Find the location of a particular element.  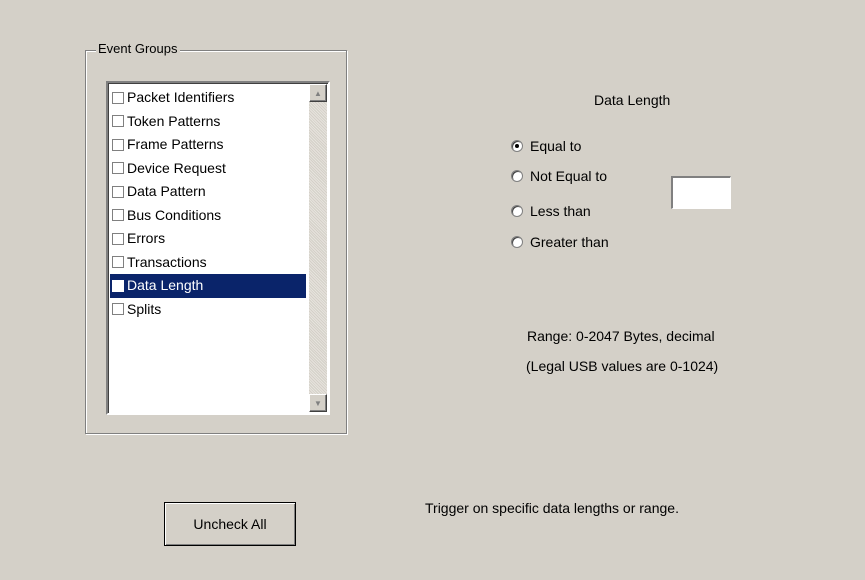

legal-values-text: (Legal USB values are 0-1024) is located at coordinates (622, 366).